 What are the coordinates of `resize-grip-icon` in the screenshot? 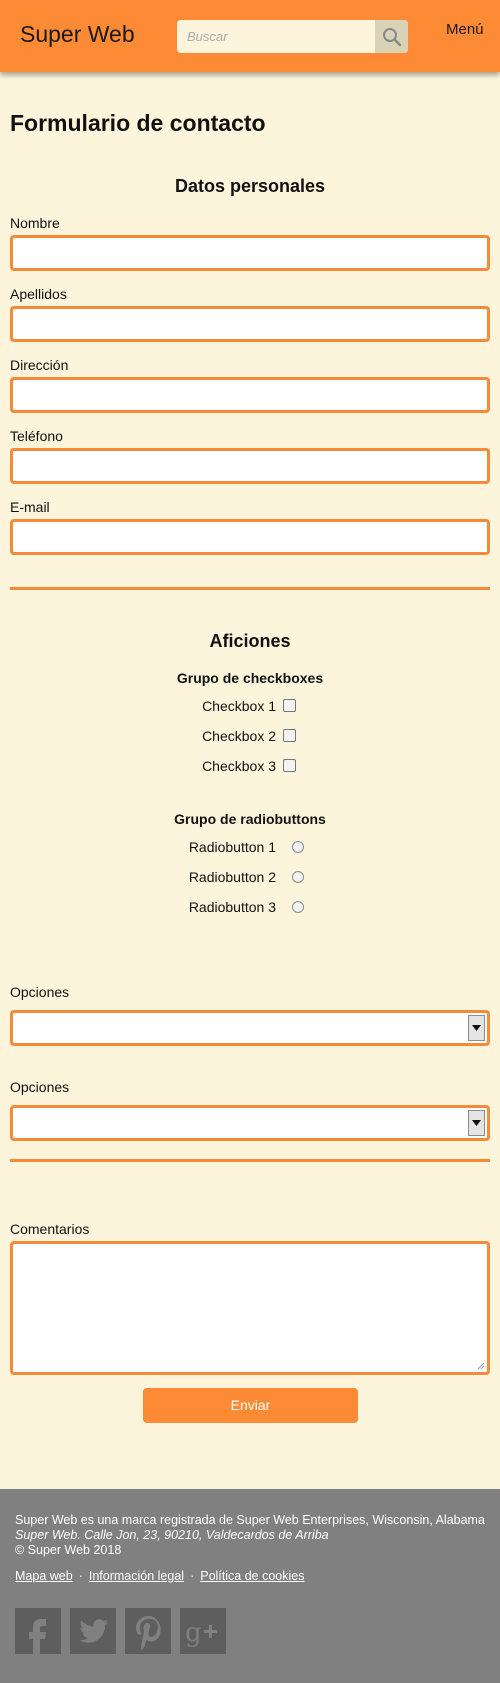 It's located at (481, 1366).